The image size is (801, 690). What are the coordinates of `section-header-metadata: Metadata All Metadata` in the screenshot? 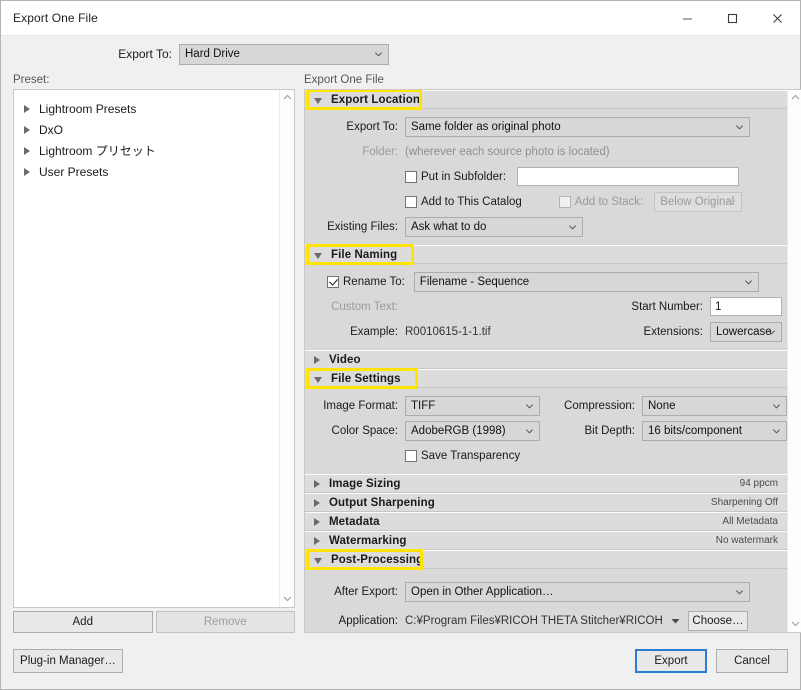 It's located at (546, 521).